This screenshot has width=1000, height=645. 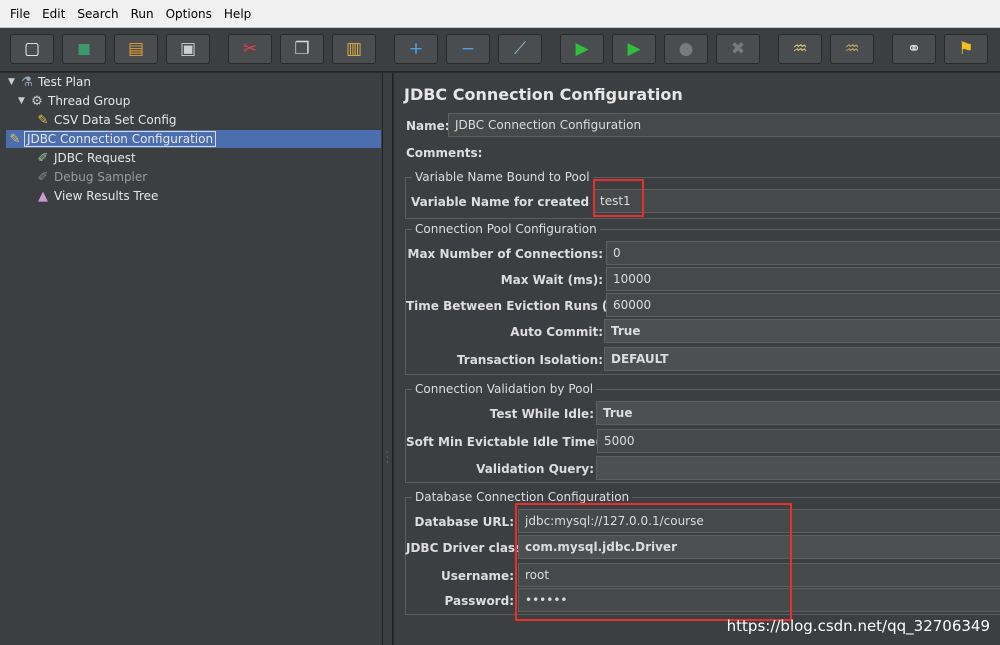 I want to click on new-button: ▢, so click(x=32, y=49).